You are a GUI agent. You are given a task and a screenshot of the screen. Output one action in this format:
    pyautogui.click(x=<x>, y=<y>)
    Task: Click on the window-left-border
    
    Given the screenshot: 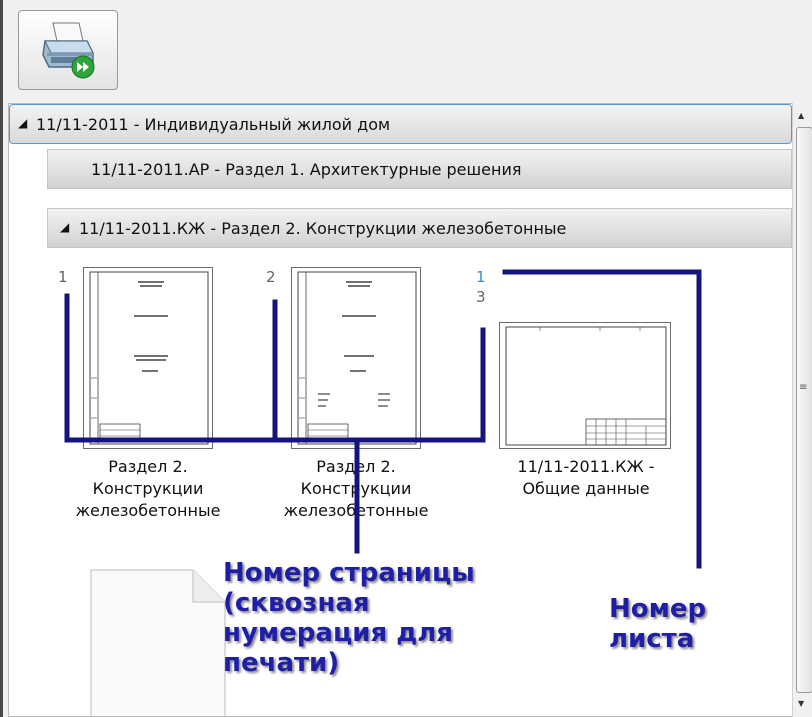 What is the action you would take?
    pyautogui.click(x=4, y=358)
    